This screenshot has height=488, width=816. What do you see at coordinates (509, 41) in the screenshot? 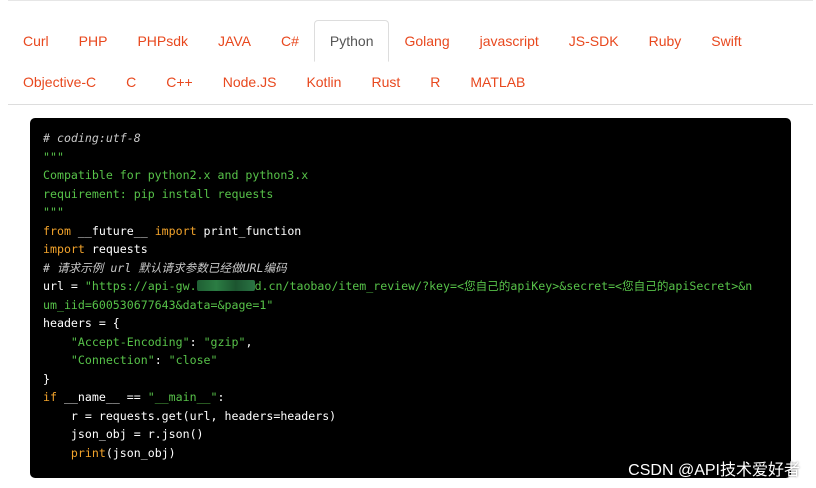
I see `tab-javascript: javascript` at bounding box center [509, 41].